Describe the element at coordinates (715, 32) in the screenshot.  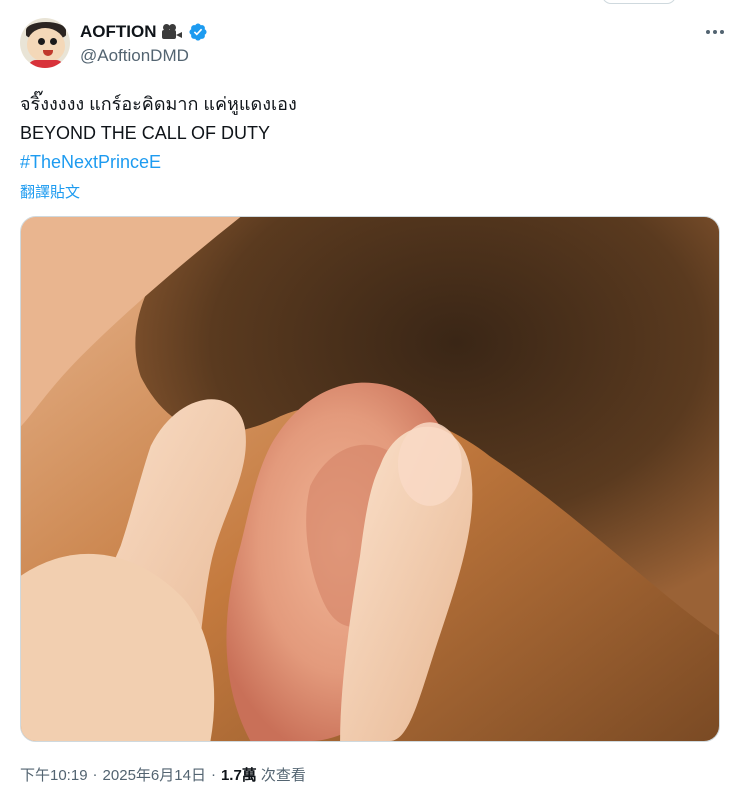
I see `more-dots-icon` at that location.